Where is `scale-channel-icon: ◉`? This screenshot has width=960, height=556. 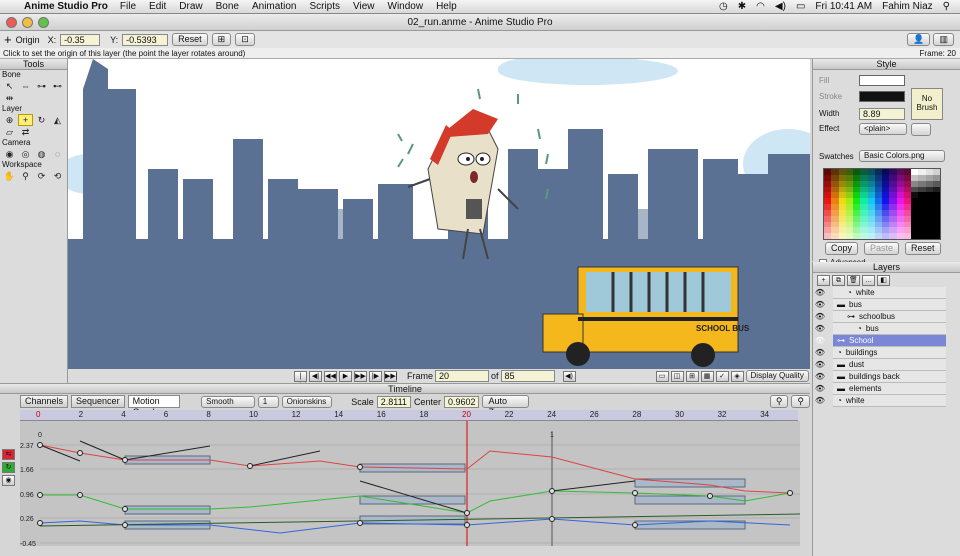
scale-channel-icon: ◉ is located at coordinates (8, 480).